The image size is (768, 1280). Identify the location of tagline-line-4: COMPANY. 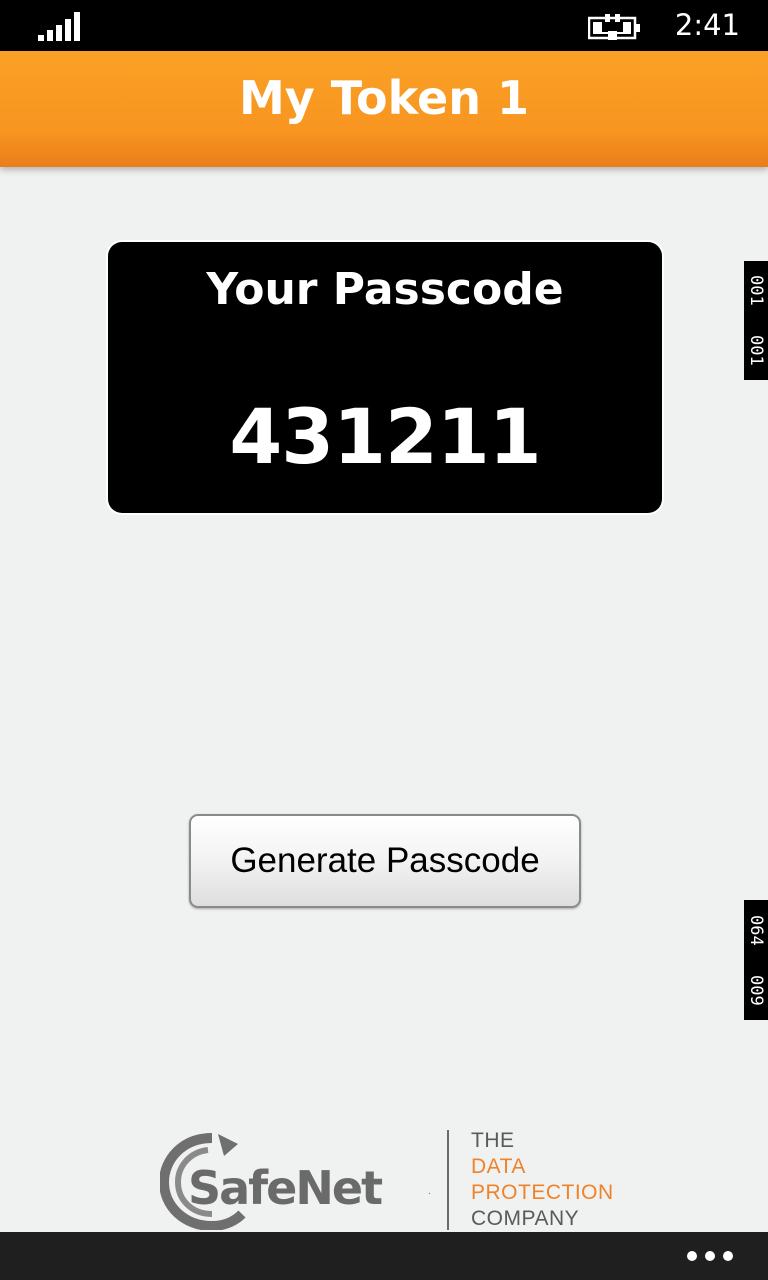
(525, 1218).